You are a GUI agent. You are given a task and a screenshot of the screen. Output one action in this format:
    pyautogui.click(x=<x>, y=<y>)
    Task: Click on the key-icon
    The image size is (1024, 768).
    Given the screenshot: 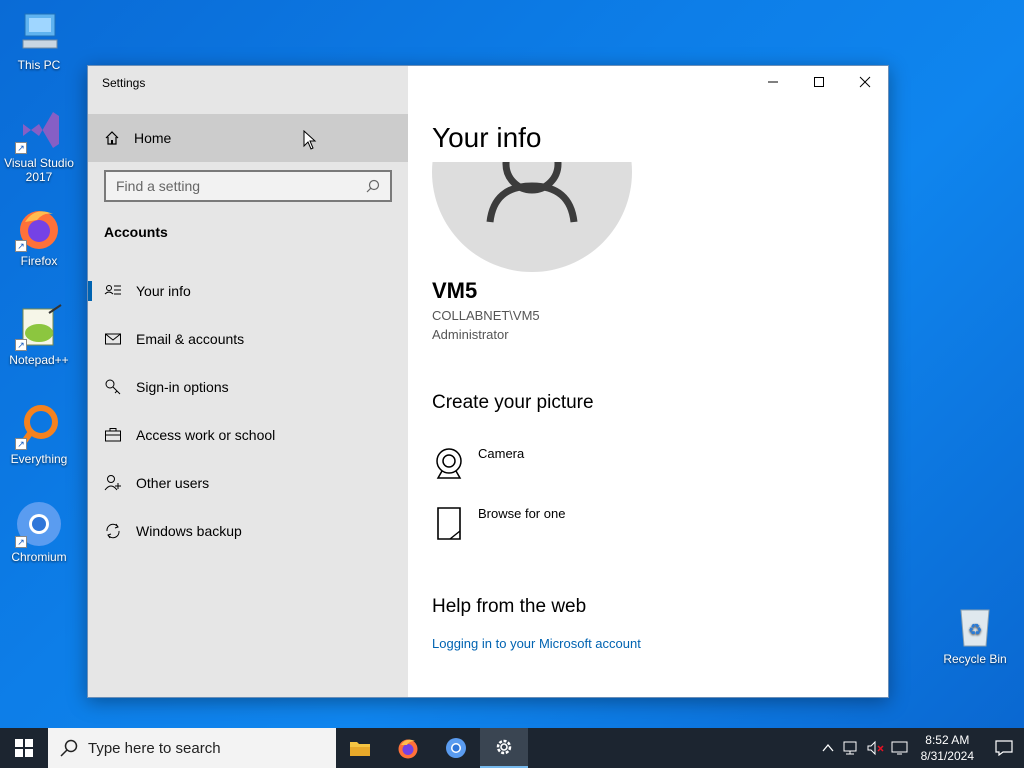 What is the action you would take?
    pyautogui.click(x=113, y=387)
    